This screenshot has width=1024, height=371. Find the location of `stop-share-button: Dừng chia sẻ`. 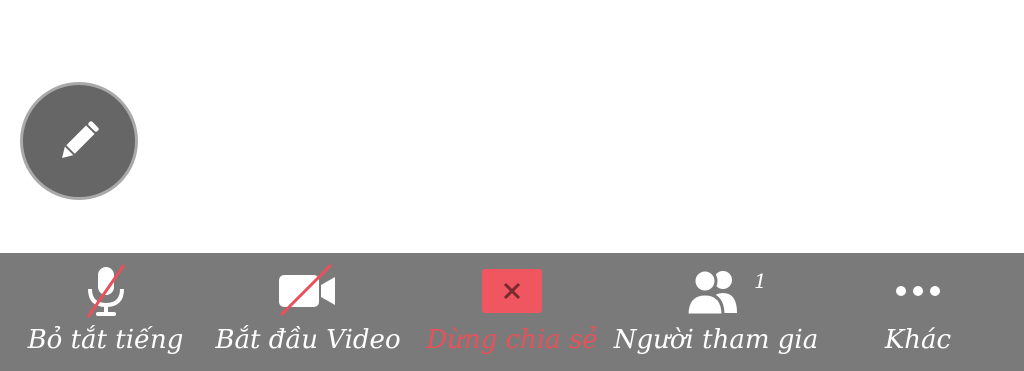

stop-share-button: Dừng chia sẻ is located at coordinates (512, 312).